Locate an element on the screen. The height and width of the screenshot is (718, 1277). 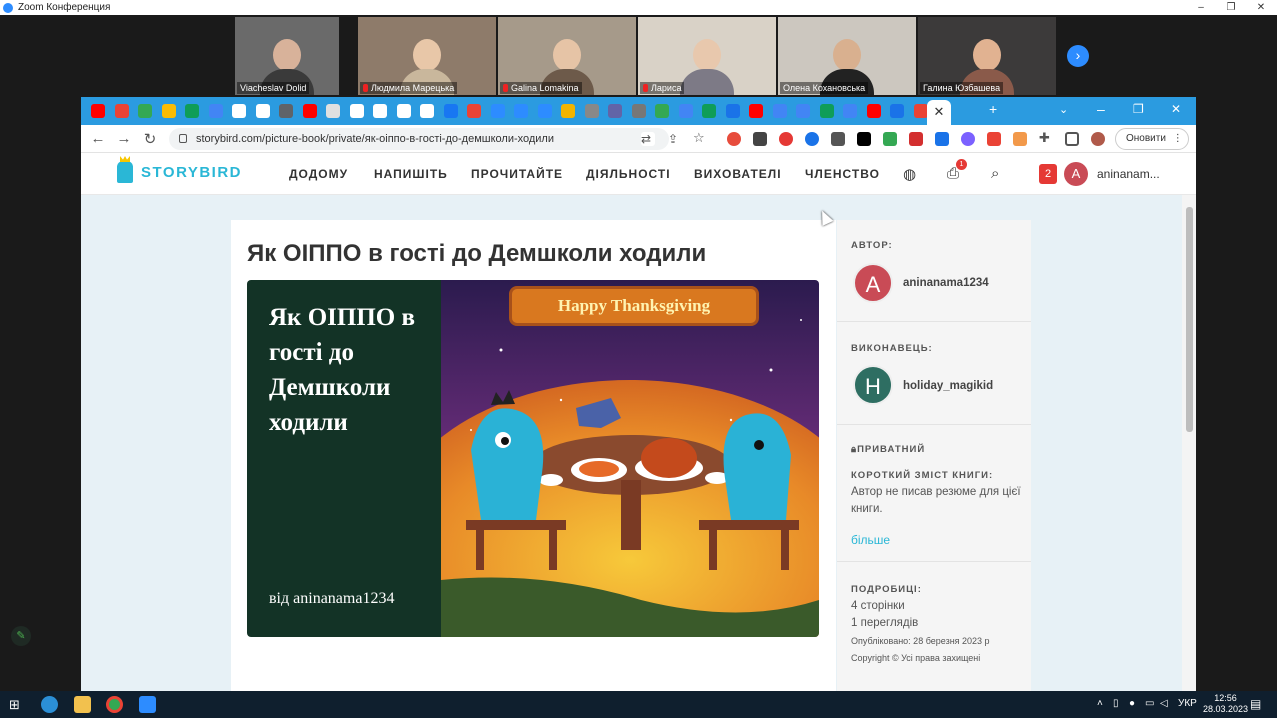
pdf-icon is located at coordinates (916, 139).